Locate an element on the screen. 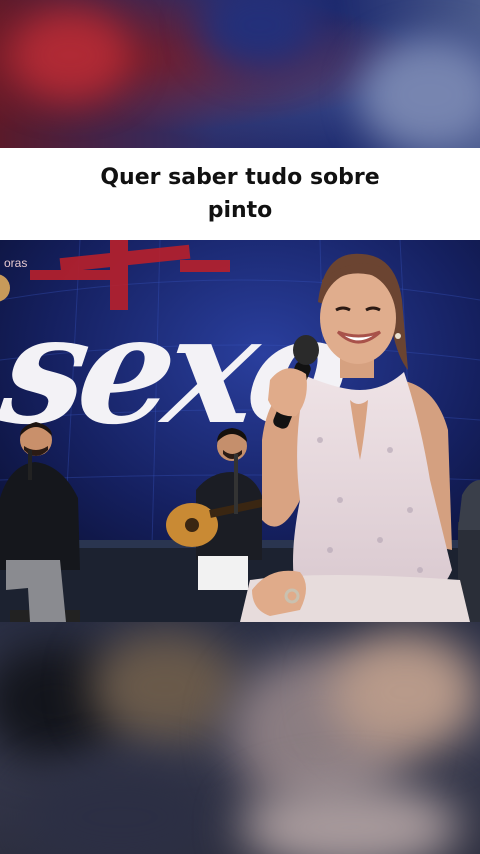 This screenshot has width=480, height=854. channel-tag: oras is located at coordinates (15, 263).